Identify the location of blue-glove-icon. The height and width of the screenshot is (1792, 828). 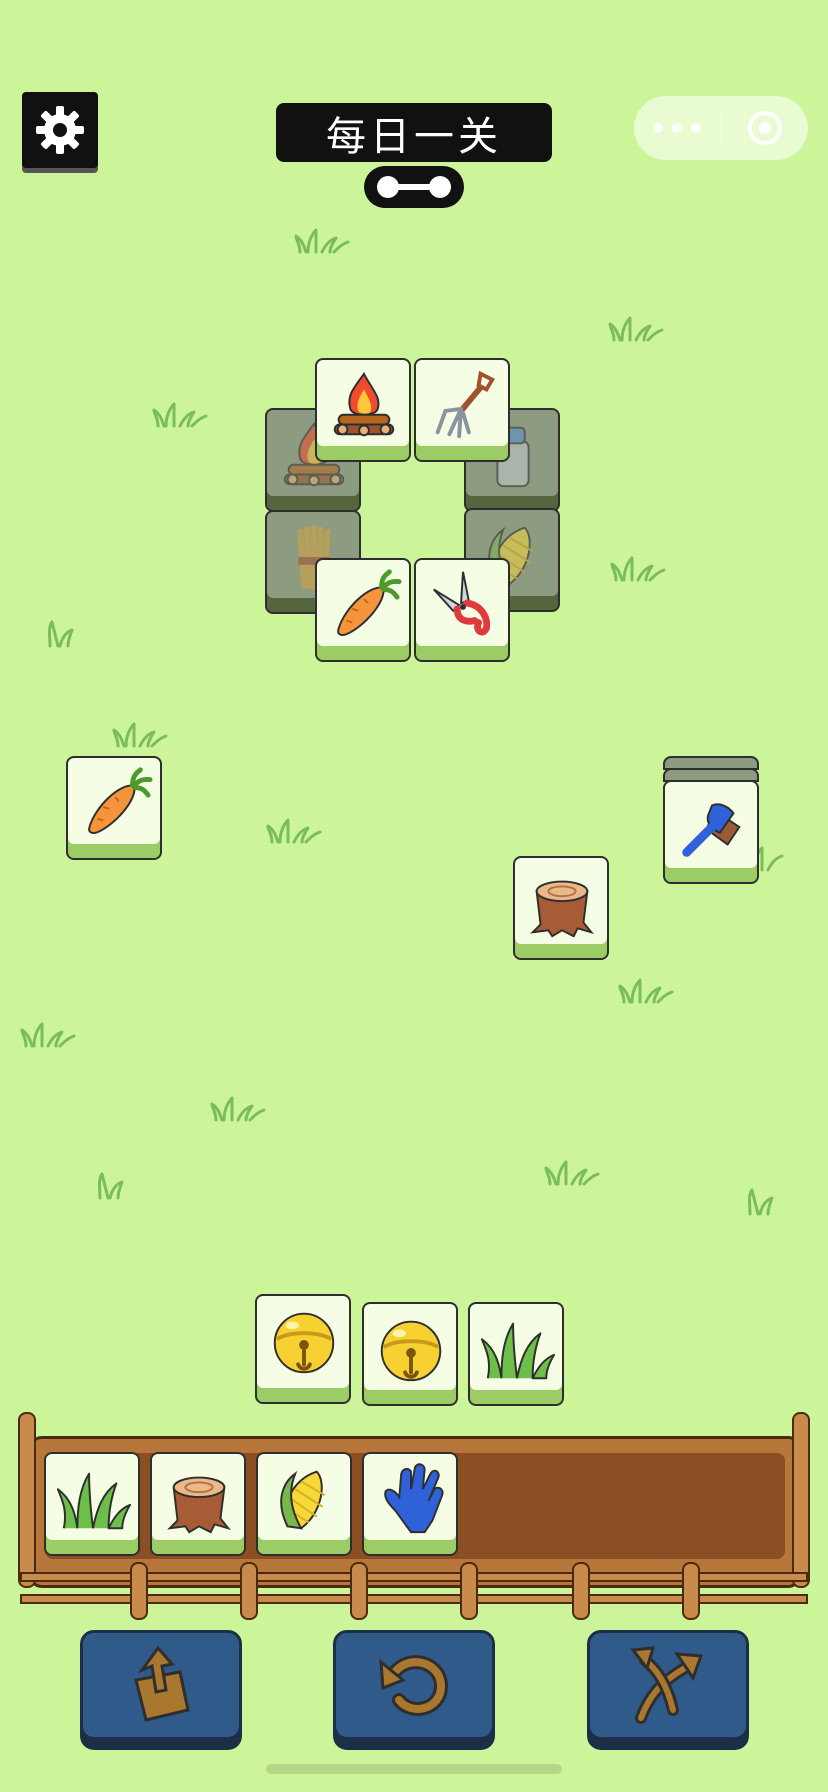
(411, 1499).